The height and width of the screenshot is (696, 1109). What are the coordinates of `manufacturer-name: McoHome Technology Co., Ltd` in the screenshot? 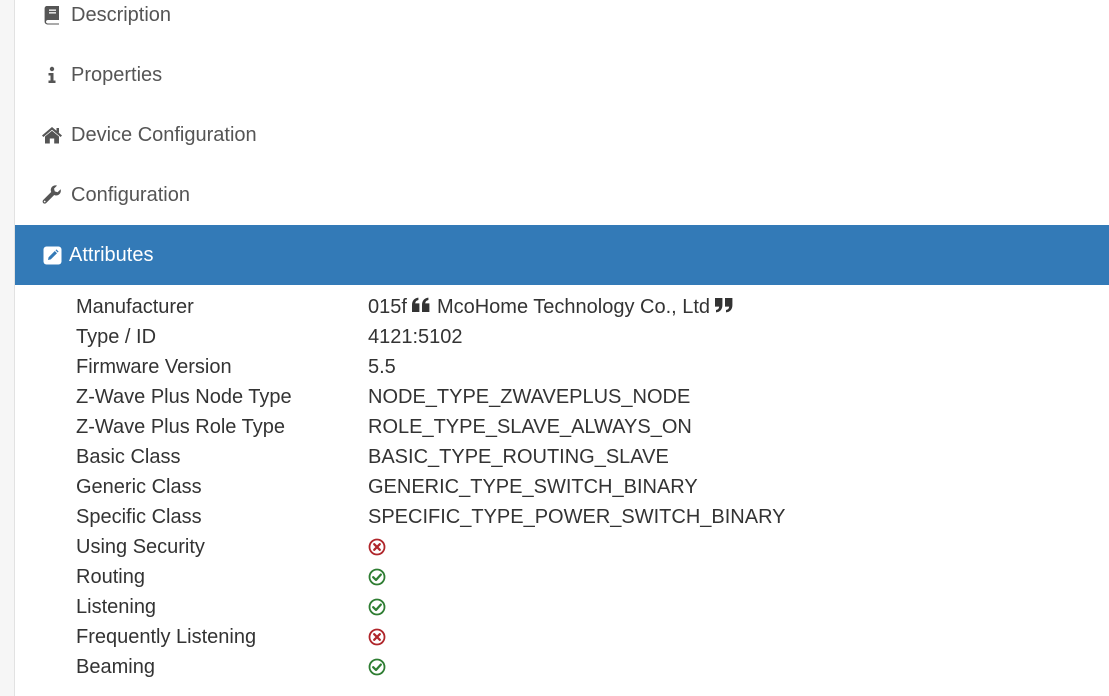 It's located at (573, 306).